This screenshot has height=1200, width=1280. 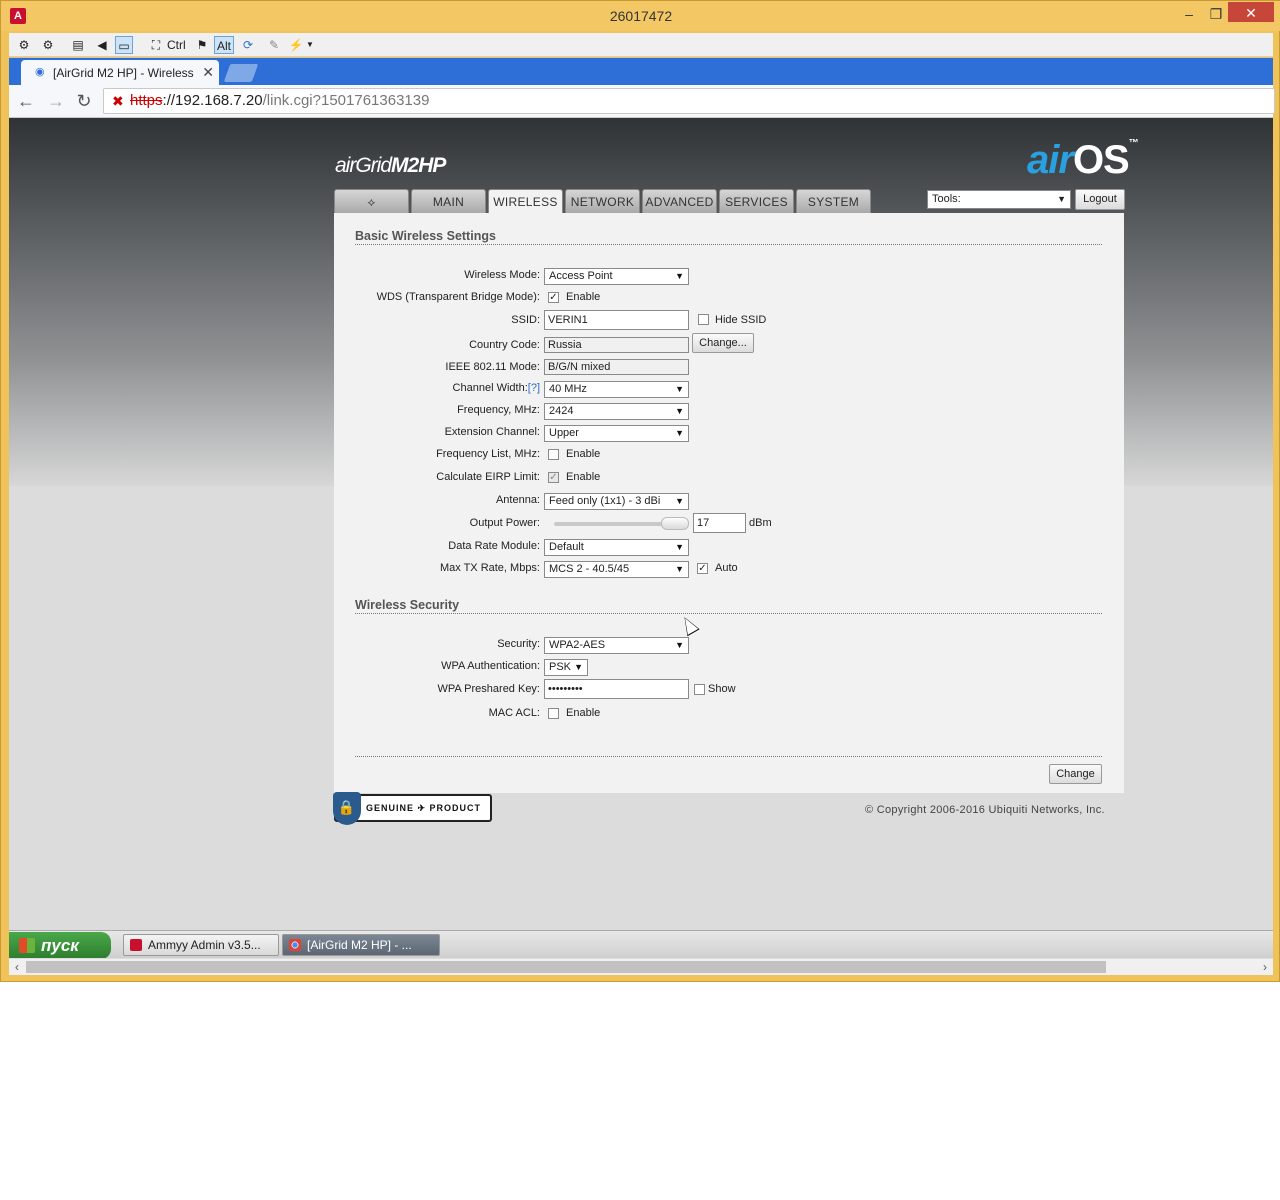 What do you see at coordinates (616, 645) in the screenshot?
I see `security-select: WPA2-AES ▼` at bounding box center [616, 645].